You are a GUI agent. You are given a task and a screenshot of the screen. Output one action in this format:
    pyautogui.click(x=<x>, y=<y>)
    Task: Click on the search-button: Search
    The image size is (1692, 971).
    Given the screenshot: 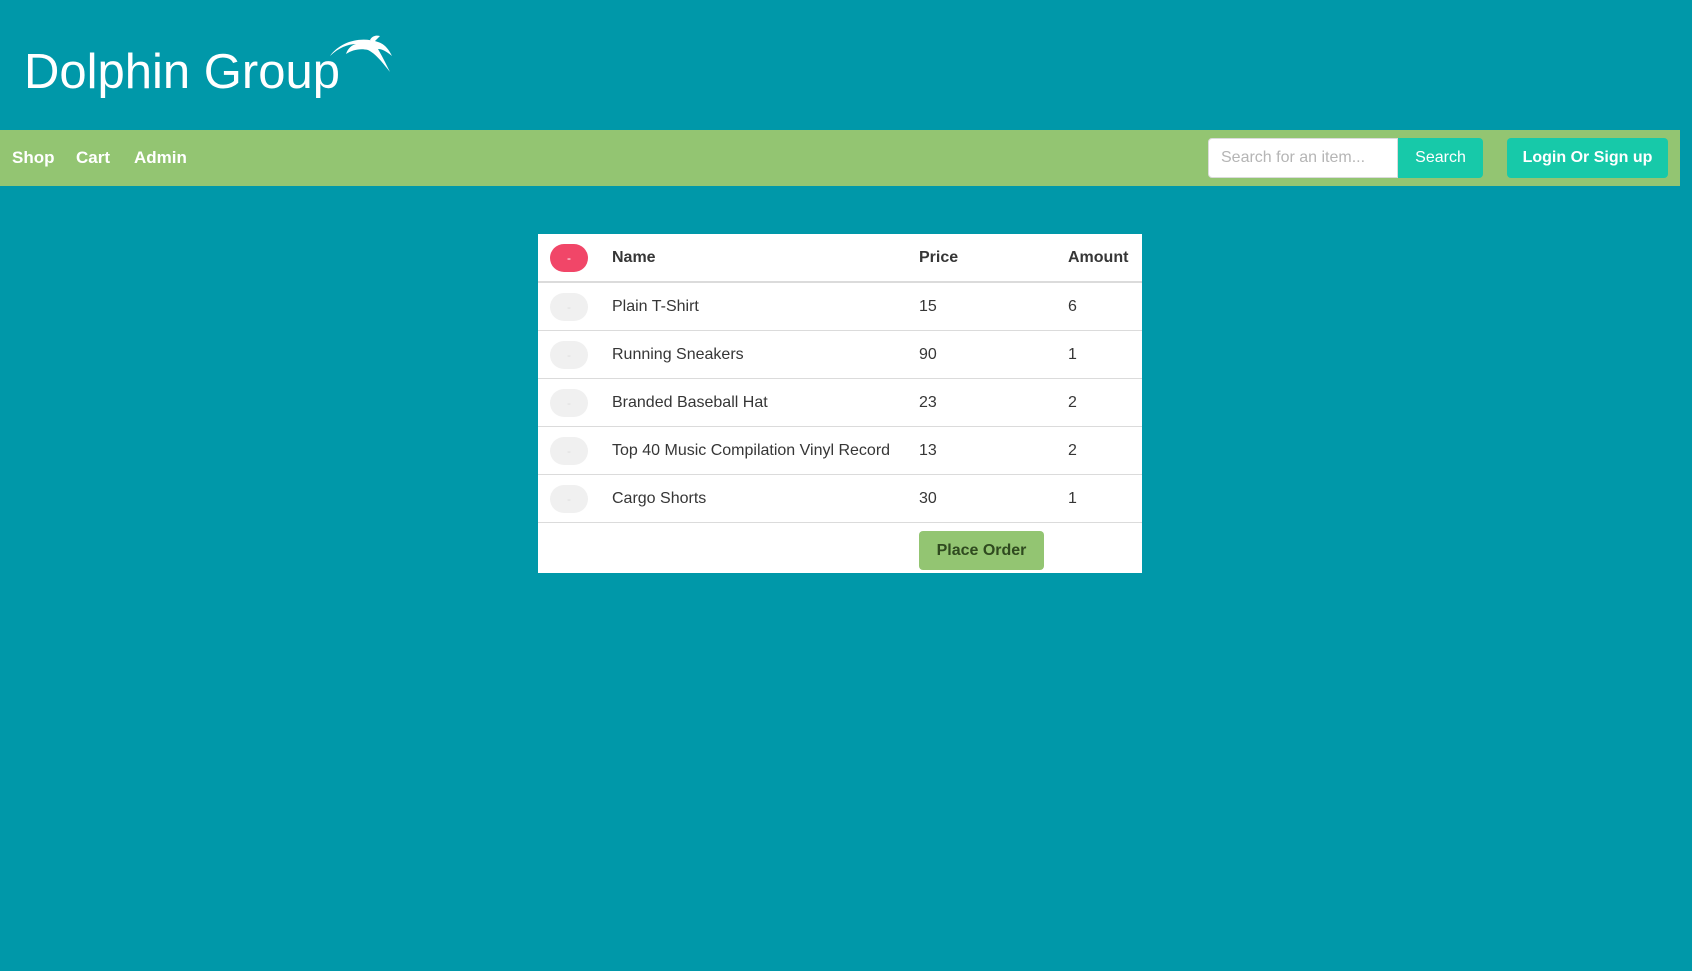 What is the action you would take?
    pyautogui.click(x=1440, y=158)
    